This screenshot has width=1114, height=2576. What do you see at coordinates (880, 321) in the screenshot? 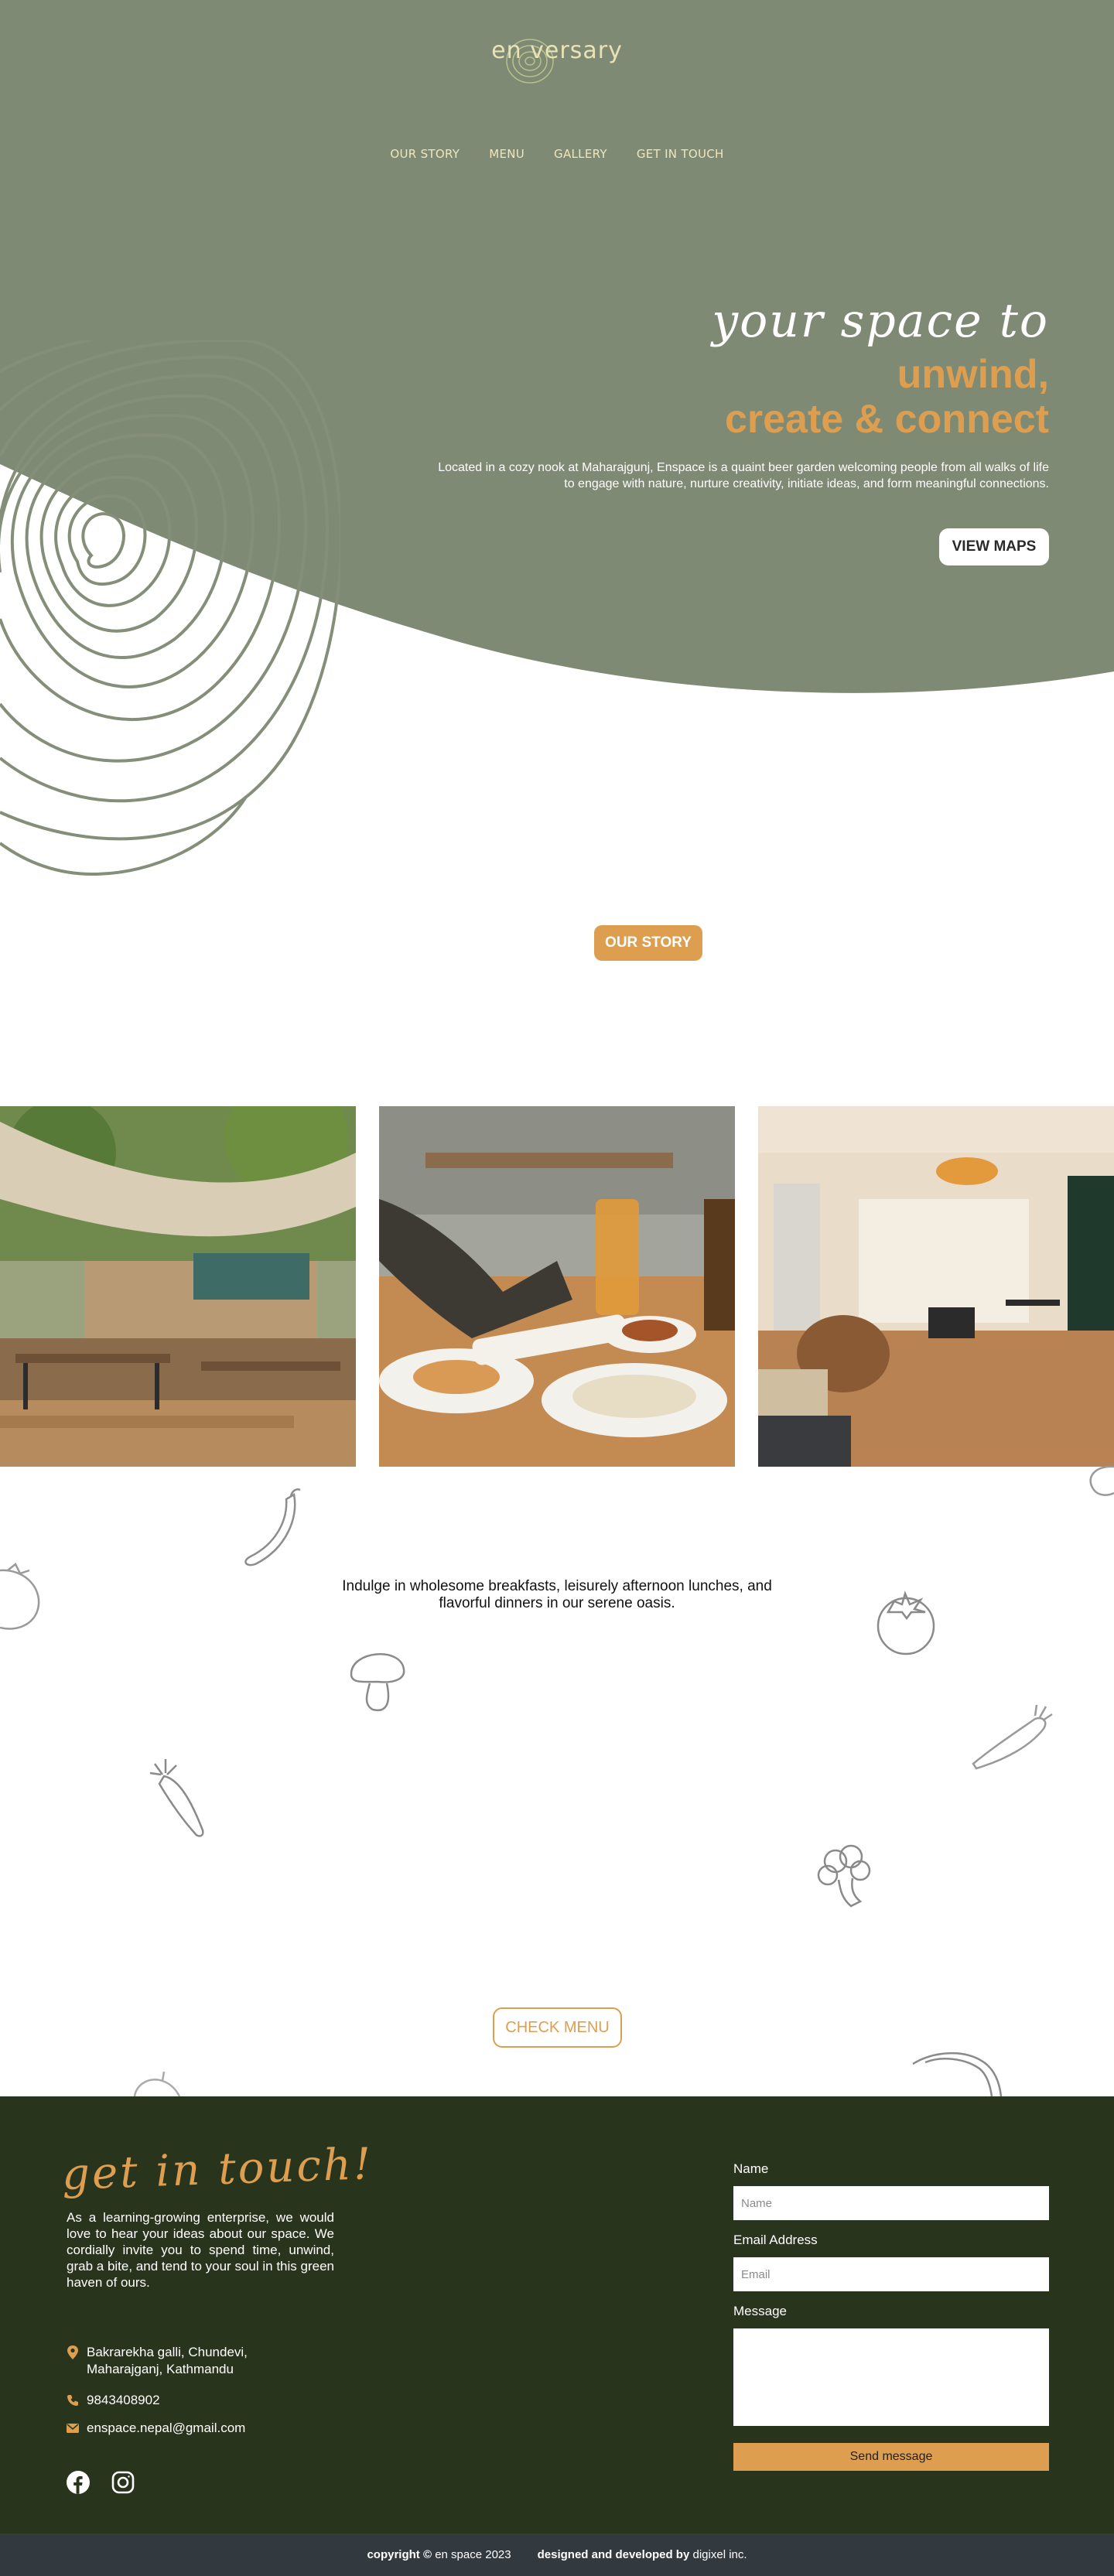
I see `hero-script-tagline: your space to` at bounding box center [880, 321].